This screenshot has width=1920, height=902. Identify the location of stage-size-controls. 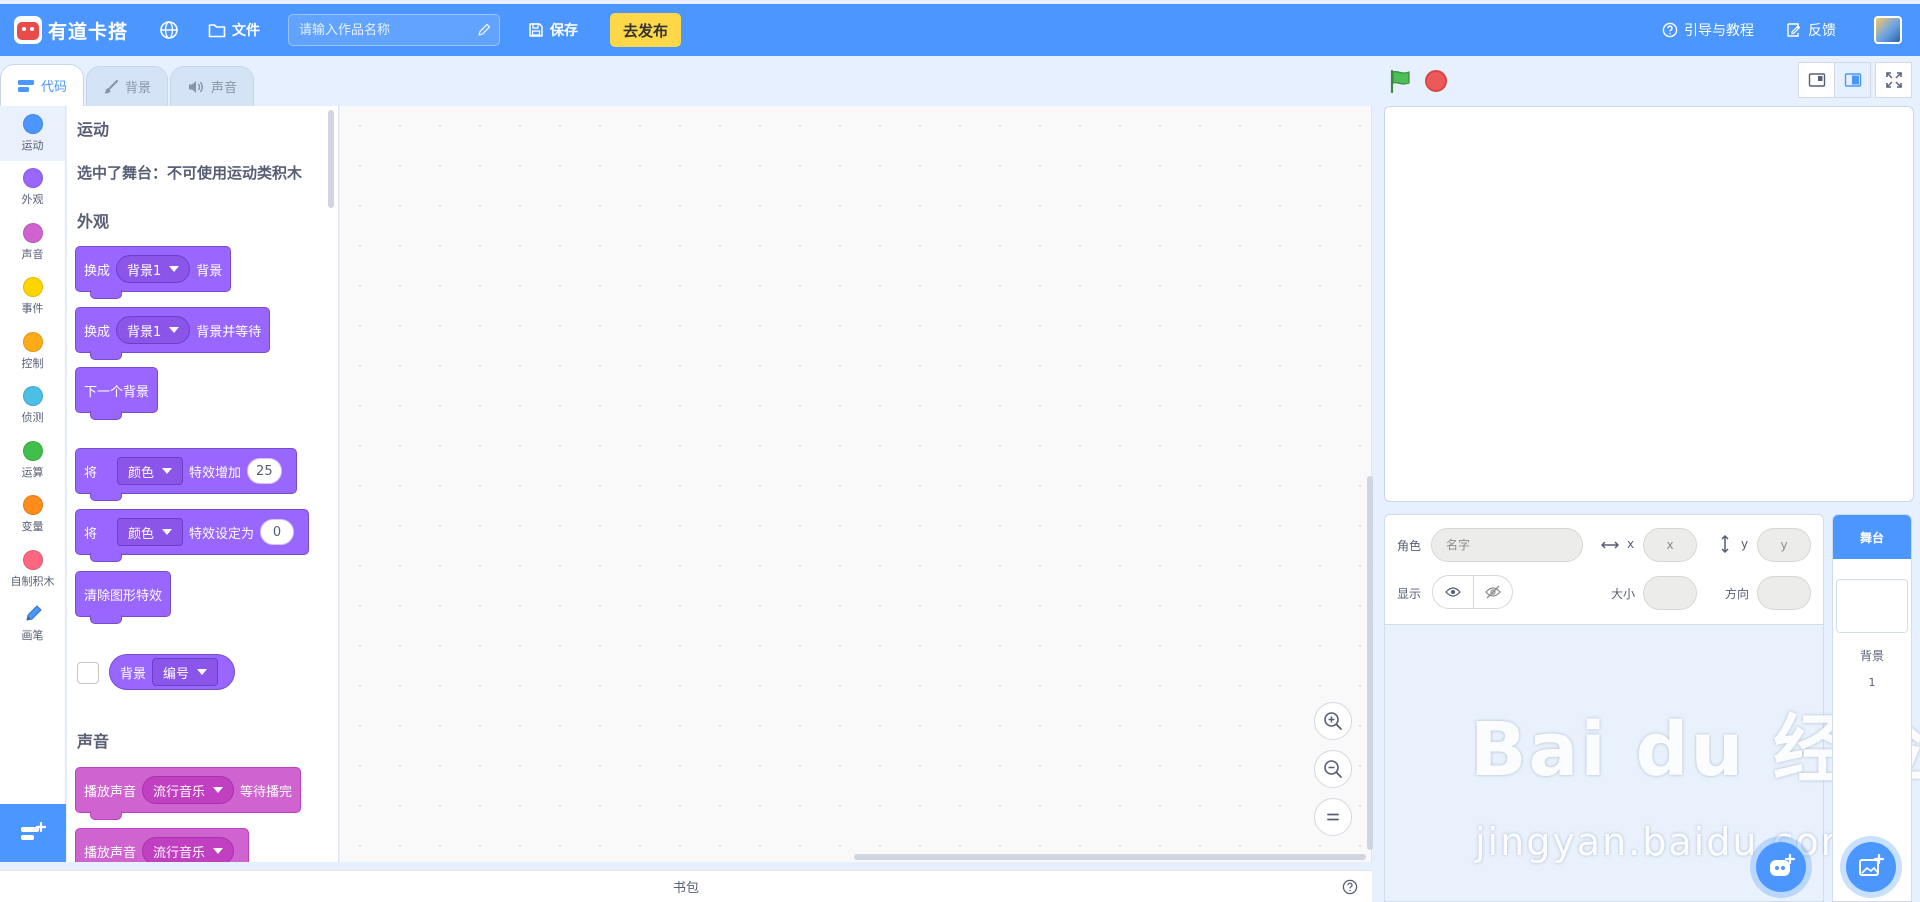
(1855, 80).